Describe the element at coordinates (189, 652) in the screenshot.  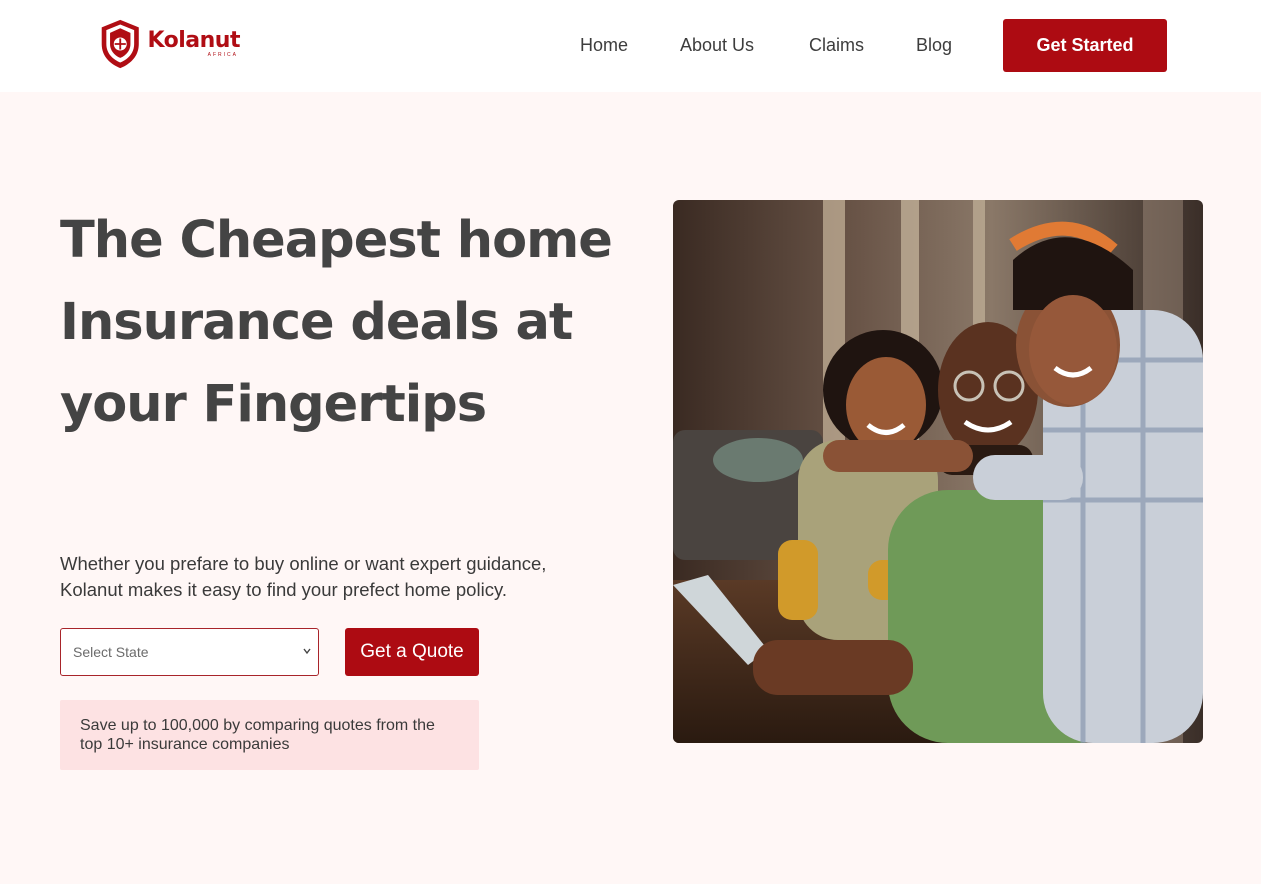
I see `state-select: Select State` at that location.